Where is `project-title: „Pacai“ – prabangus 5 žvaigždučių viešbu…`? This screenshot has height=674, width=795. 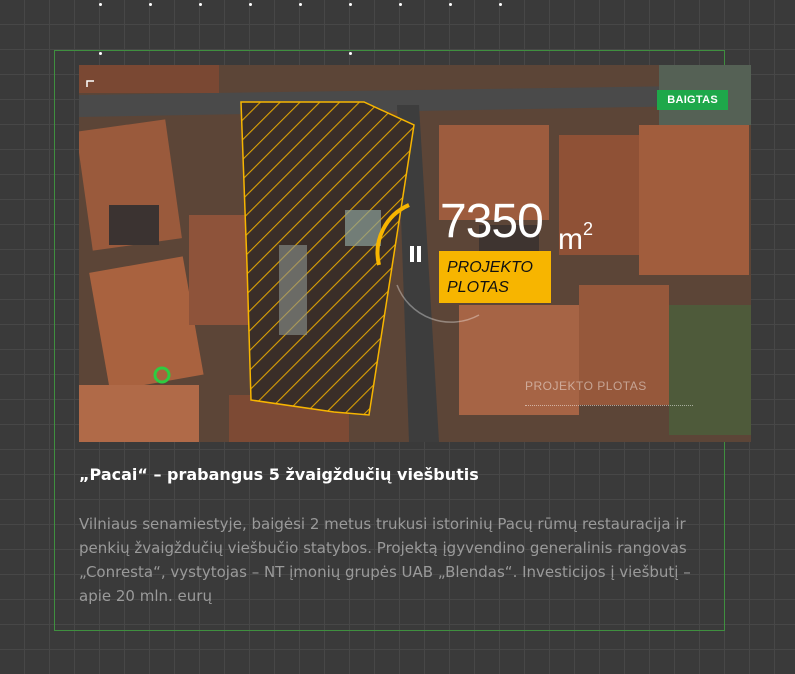 project-title: „Pacai“ – prabangus 5 žvaigždučių viešbu… is located at coordinates (279, 475).